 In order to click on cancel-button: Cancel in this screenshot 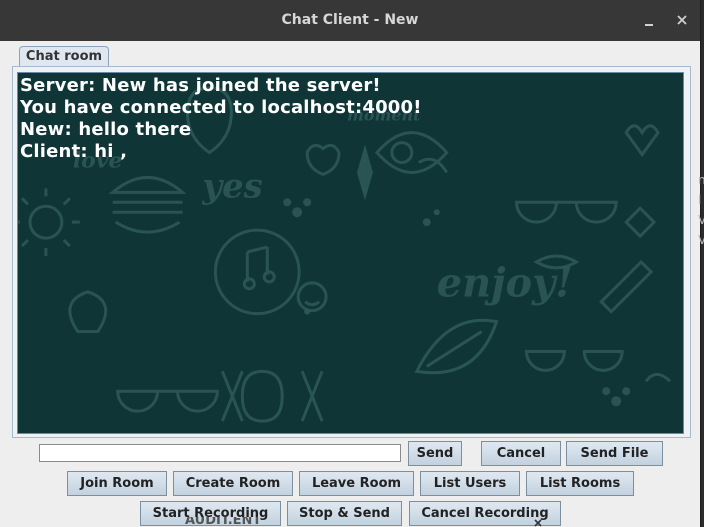, I will do `click(521, 453)`.